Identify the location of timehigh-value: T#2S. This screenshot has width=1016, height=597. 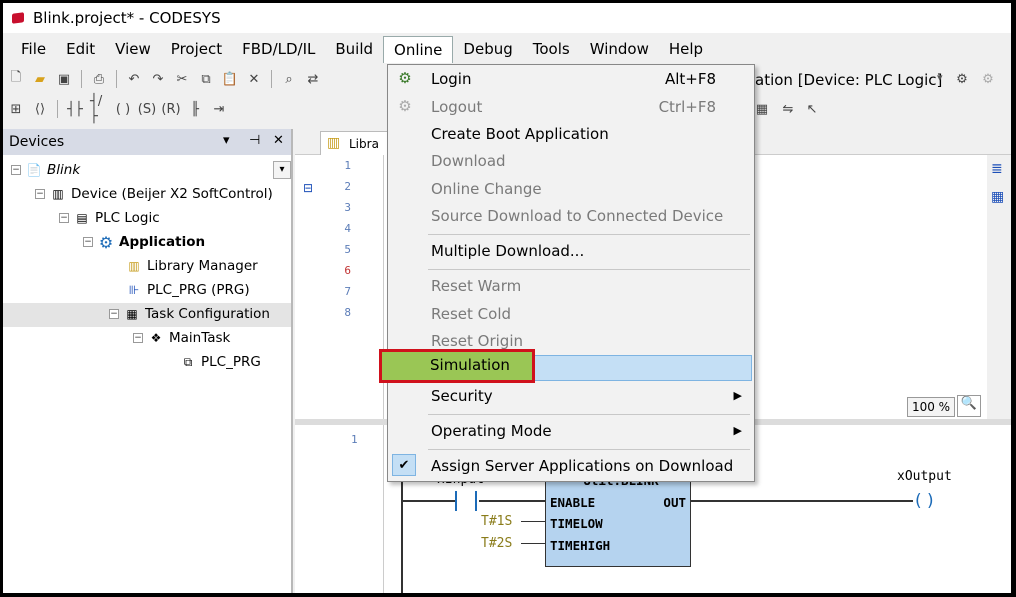
(496, 543).